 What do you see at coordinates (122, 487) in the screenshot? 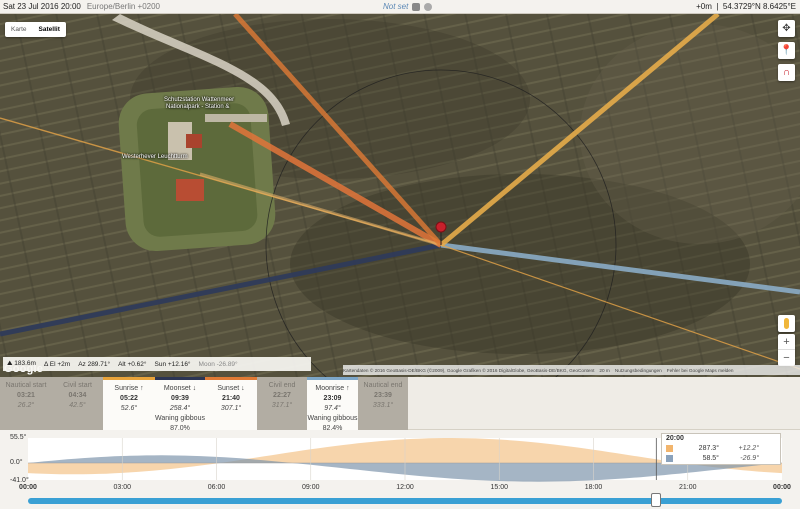
I see `x-tick-label: 03:00` at bounding box center [122, 487].